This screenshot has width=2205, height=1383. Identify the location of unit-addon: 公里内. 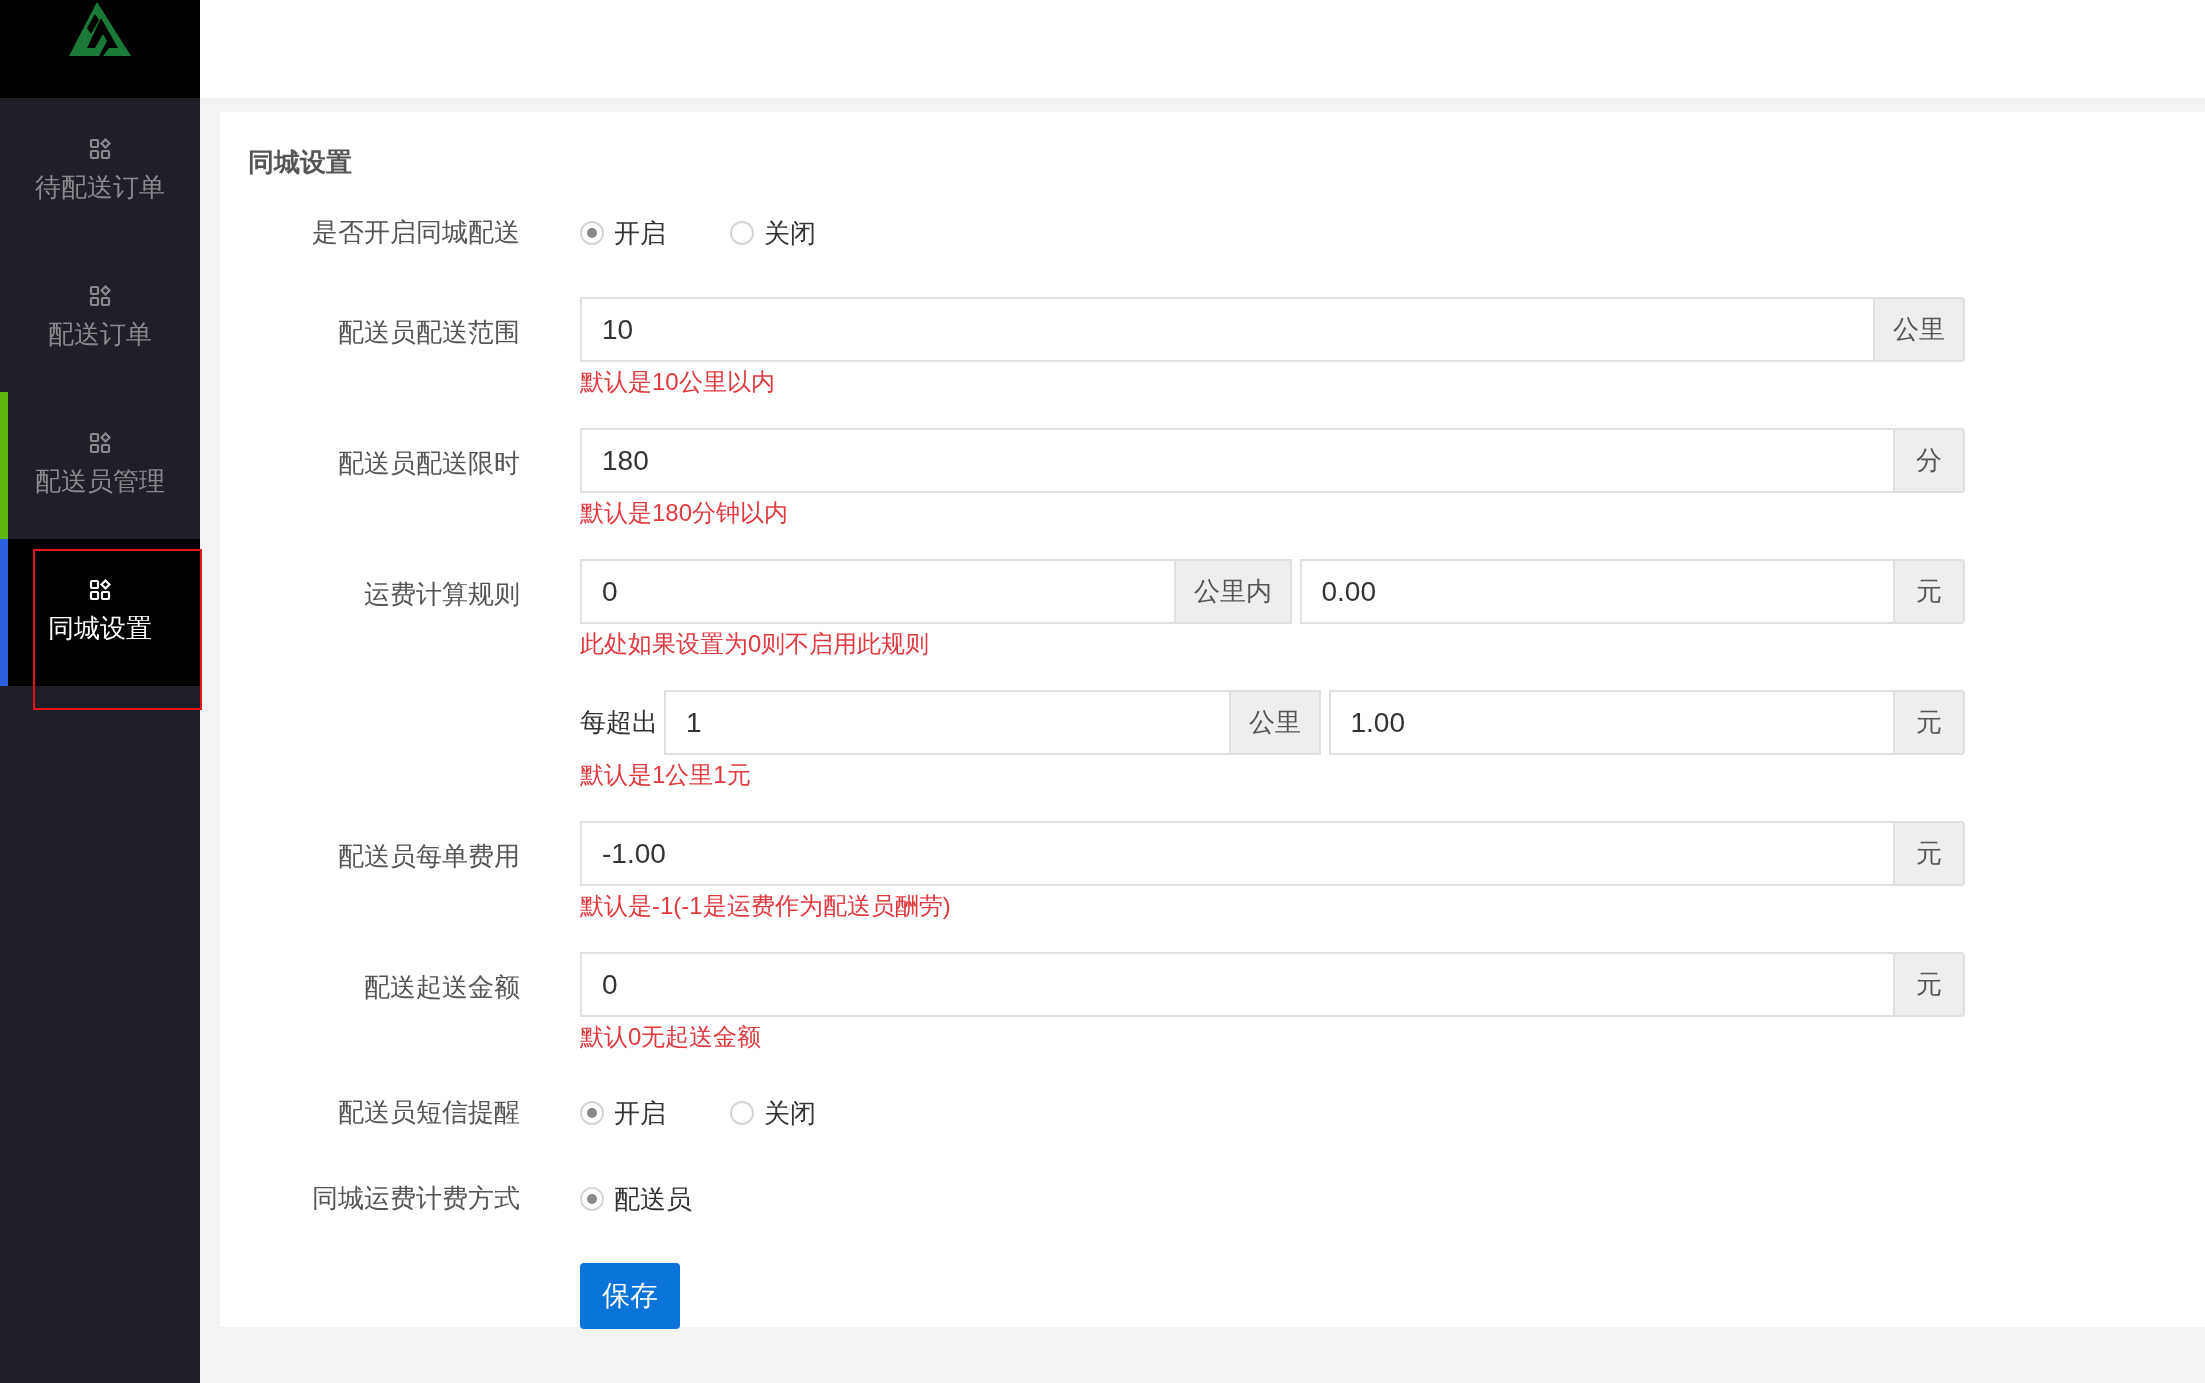
(1233, 591).